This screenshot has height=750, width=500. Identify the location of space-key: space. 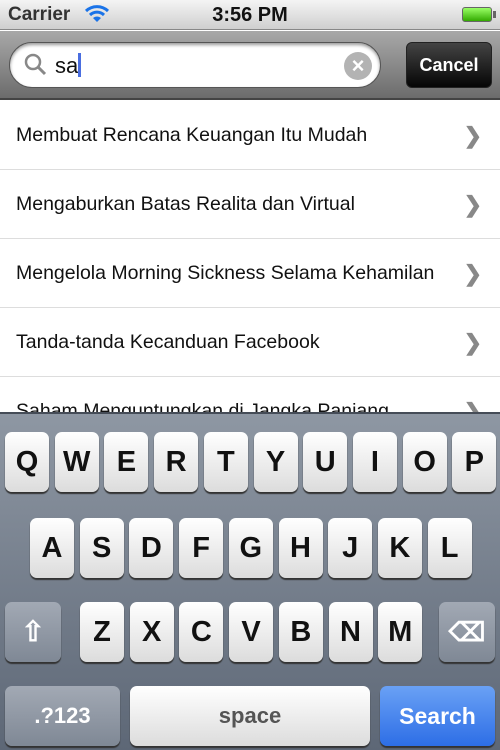
(250, 716).